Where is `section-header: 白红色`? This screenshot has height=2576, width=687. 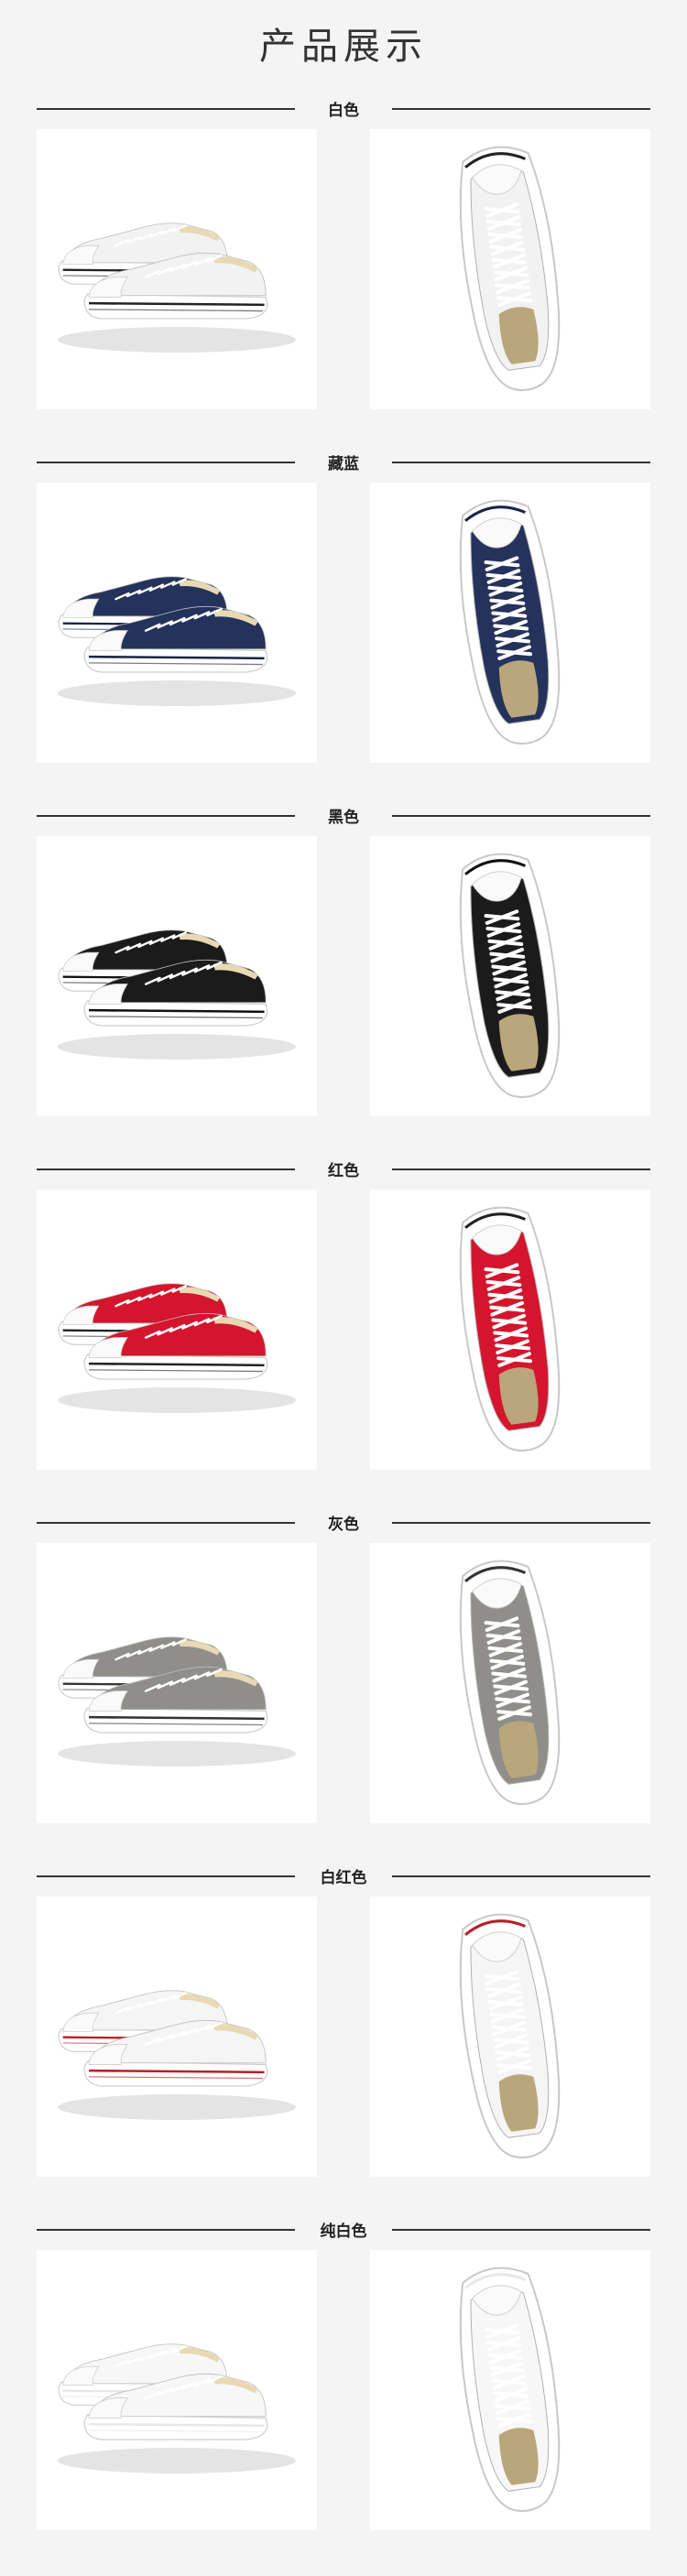 section-header: 白红色 is located at coordinates (344, 1875).